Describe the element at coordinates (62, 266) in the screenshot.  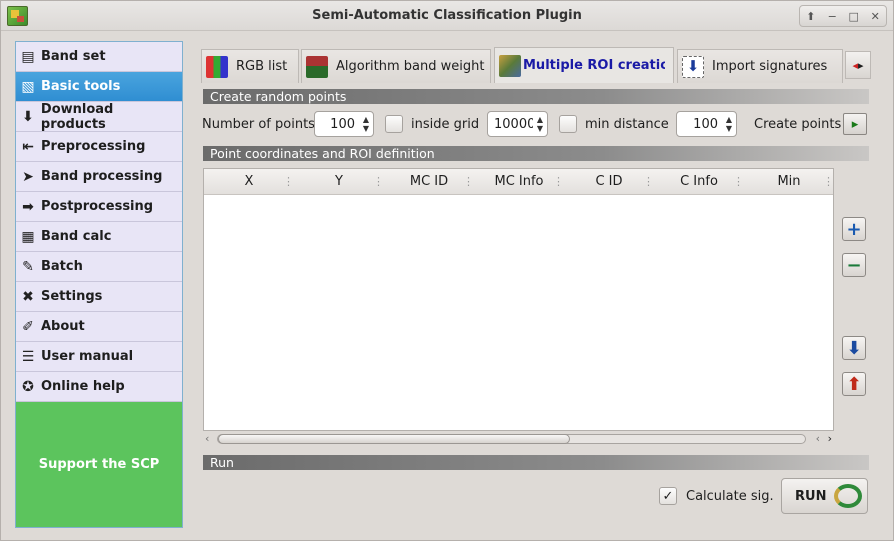
I see `sidebar-item-label: Batch` at that location.